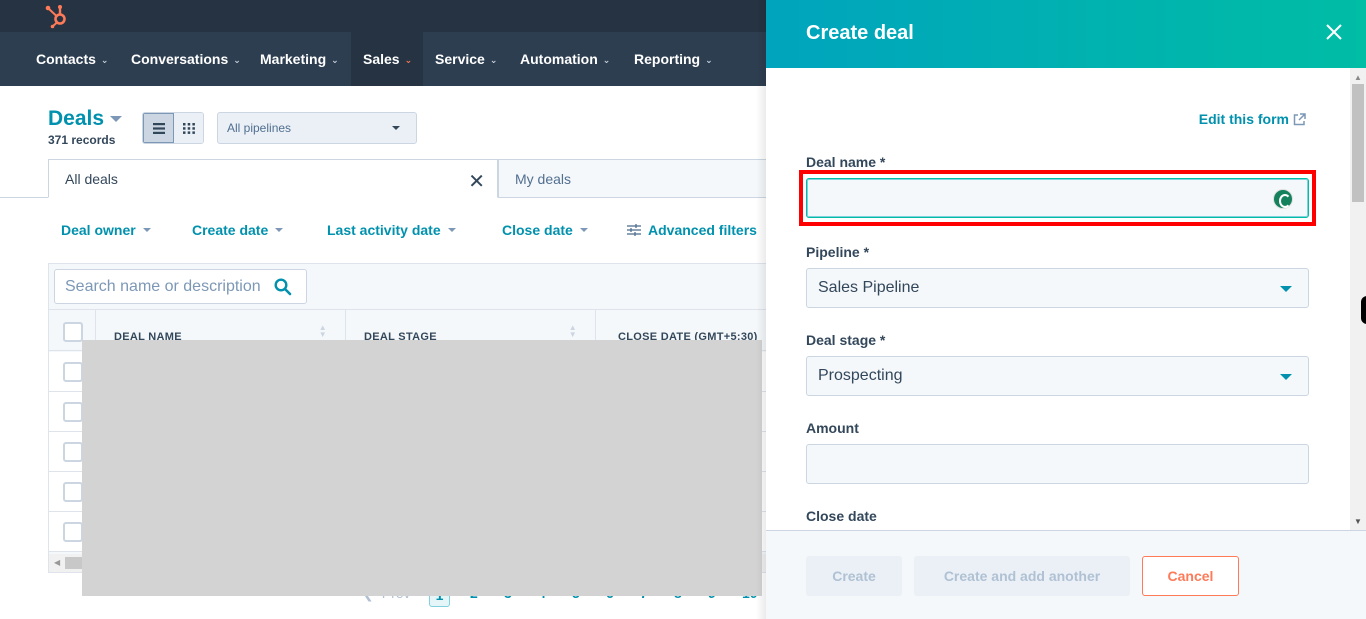 This screenshot has height=619, width=1366. What do you see at coordinates (537, 230) in the screenshot?
I see `filter-label: Close date` at bounding box center [537, 230].